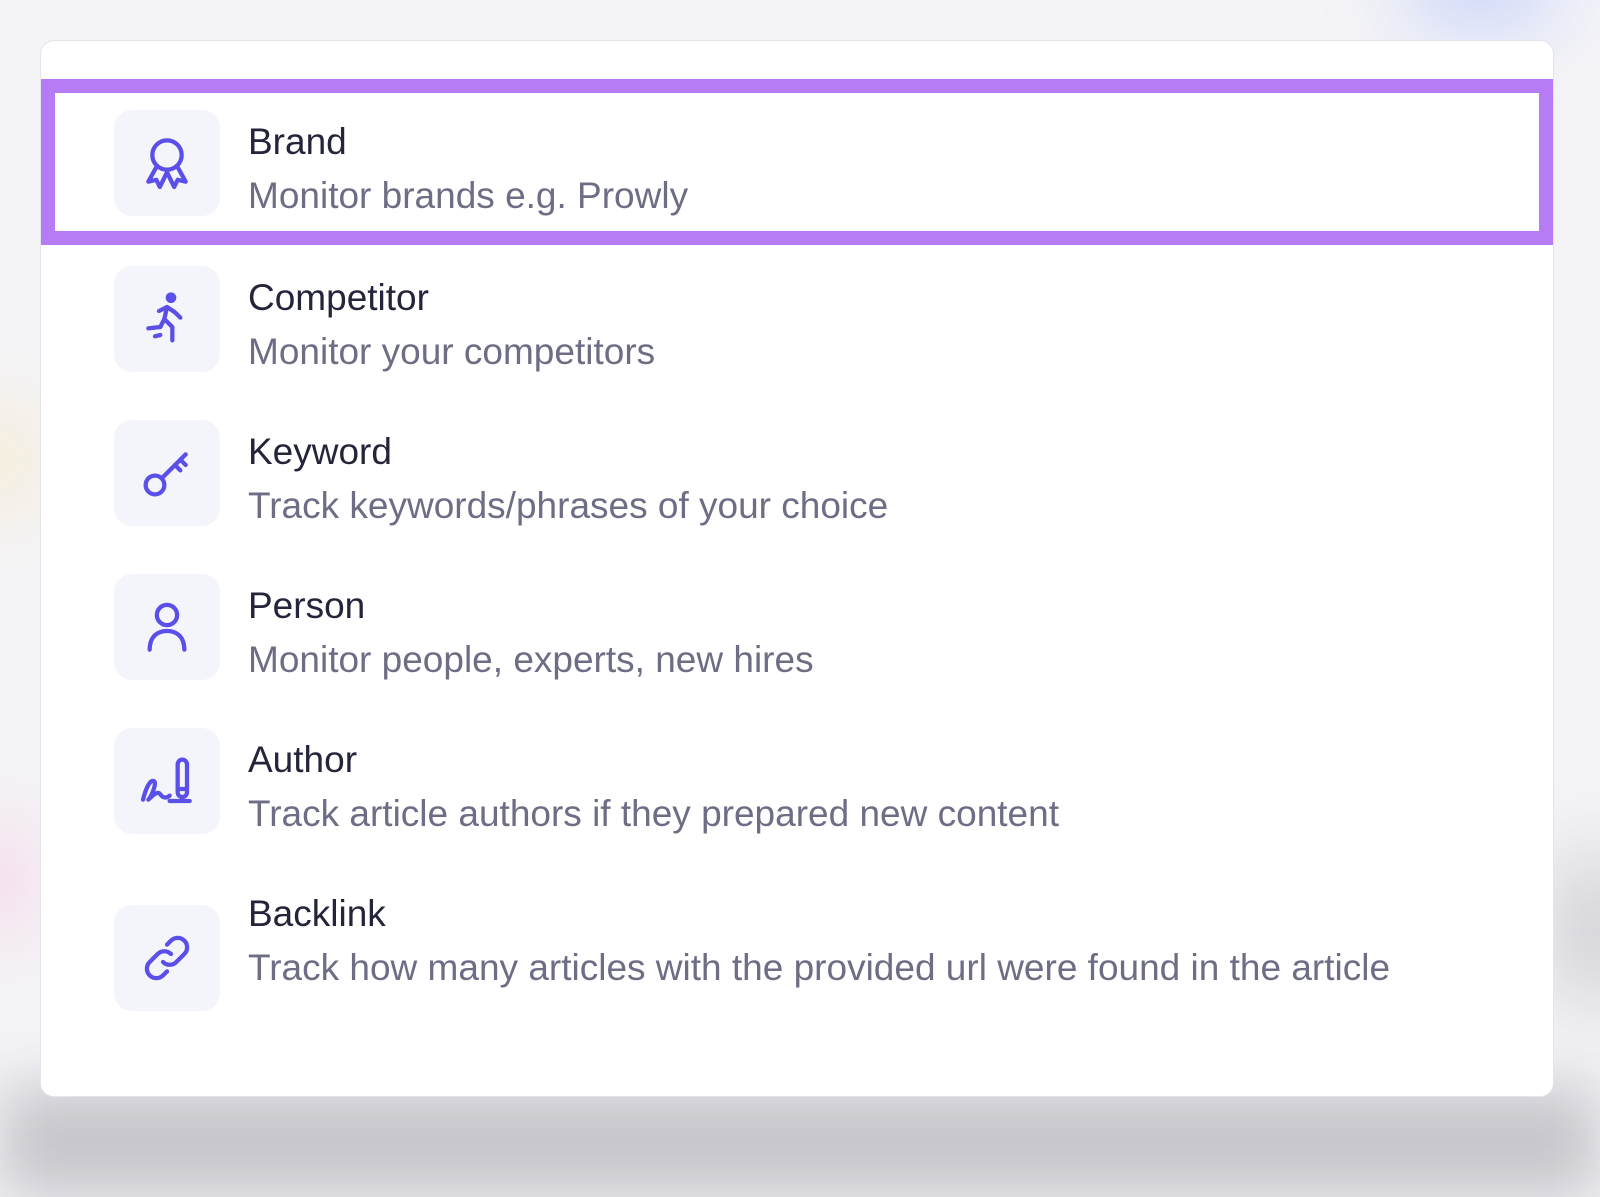 Image resolution: width=1600 pixels, height=1197 pixels. Describe the element at coordinates (15, 880) in the screenshot. I see `background-blur-pink` at that location.